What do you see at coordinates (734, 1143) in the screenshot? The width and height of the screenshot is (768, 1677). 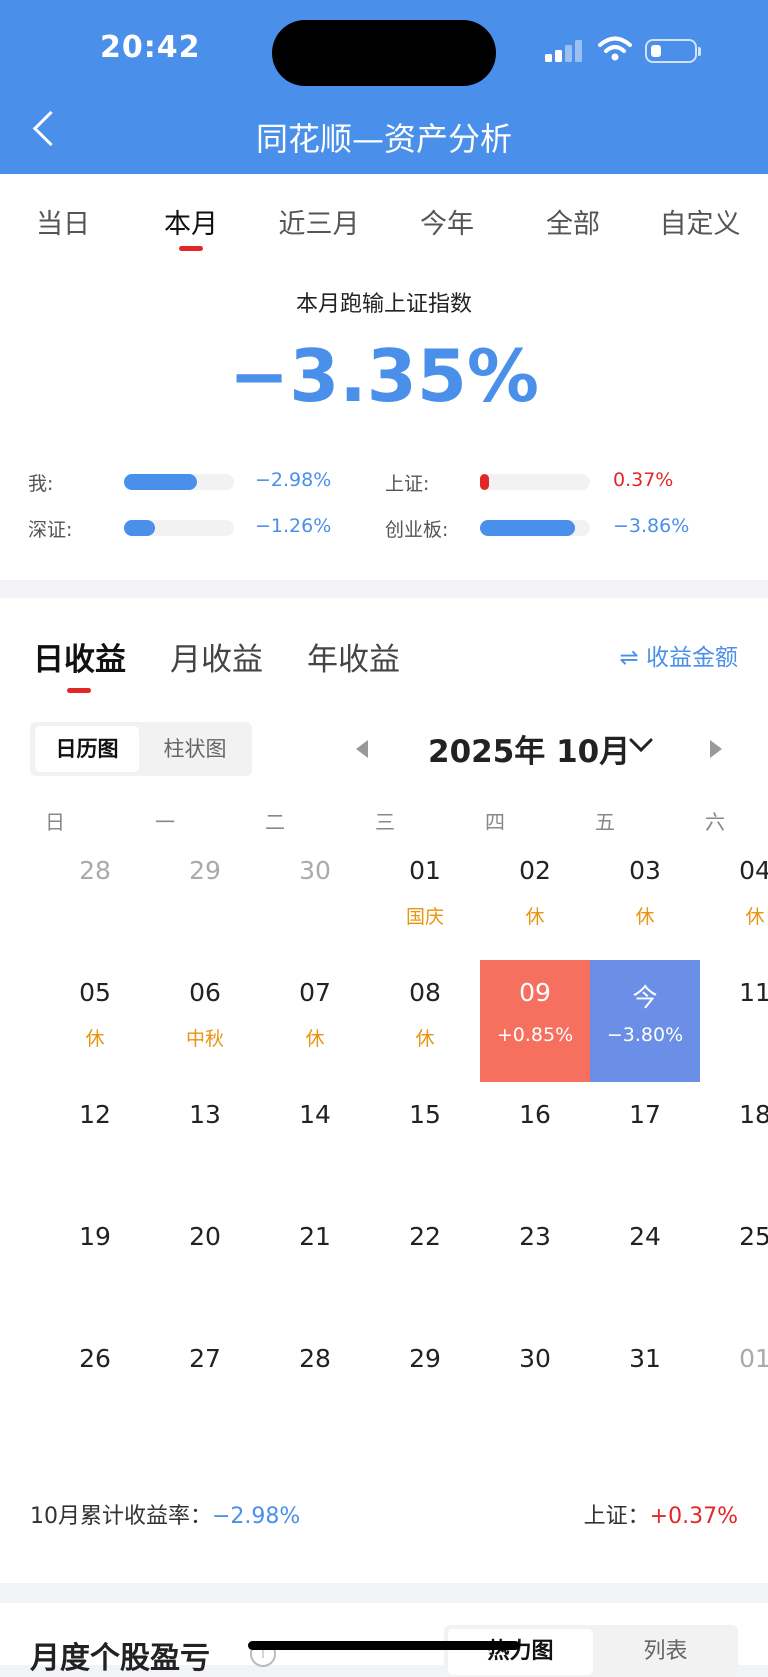 I see `calendar-day-cell: 18` at bounding box center [734, 1143].